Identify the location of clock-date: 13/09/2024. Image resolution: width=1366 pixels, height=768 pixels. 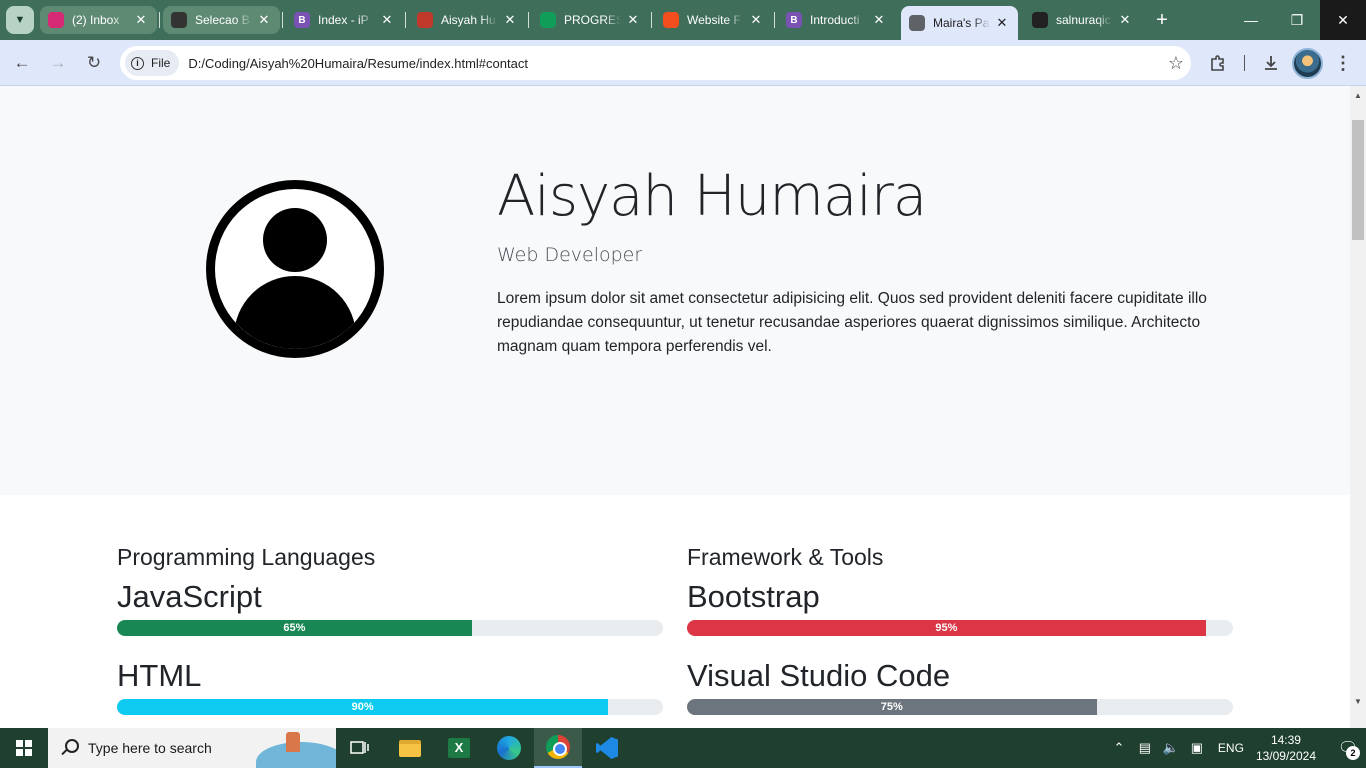
(1285, 756).